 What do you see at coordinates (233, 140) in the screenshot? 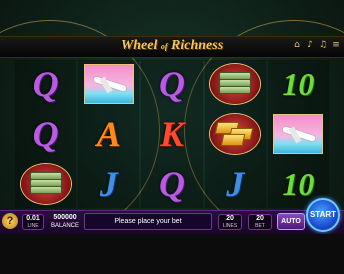
I see `gold-bar-icon` at bounding box center [233, 140].